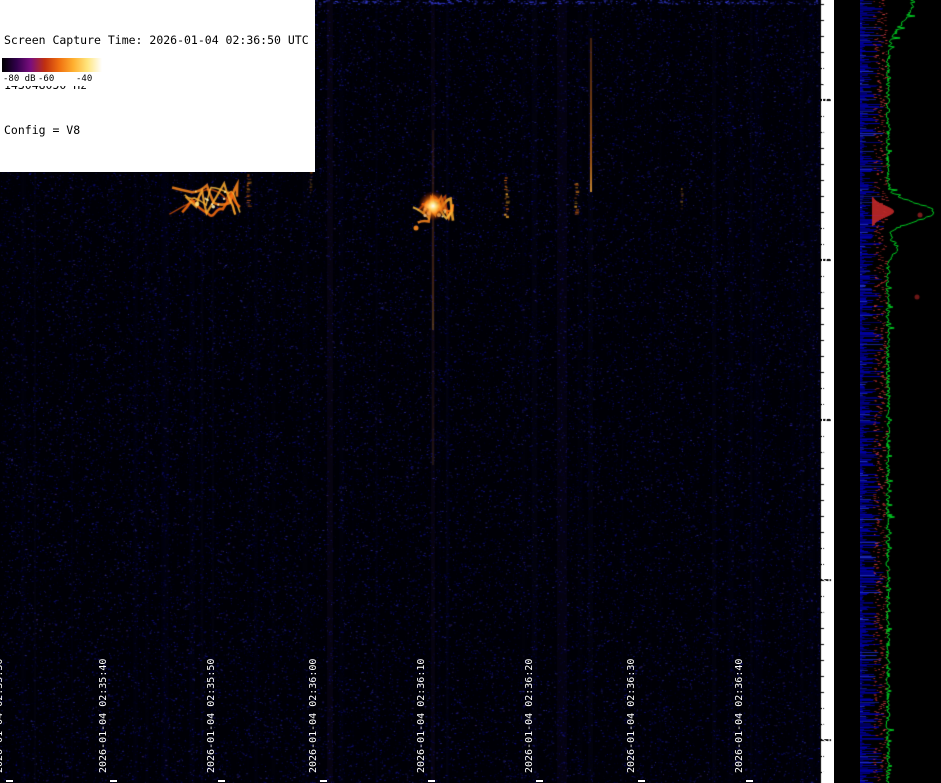 The image size is (941, 783). What do you see at coordinates (828, 580) in the screenshot?
I see `freq-tick-label: 143049800` at bounding box center [828, 580].